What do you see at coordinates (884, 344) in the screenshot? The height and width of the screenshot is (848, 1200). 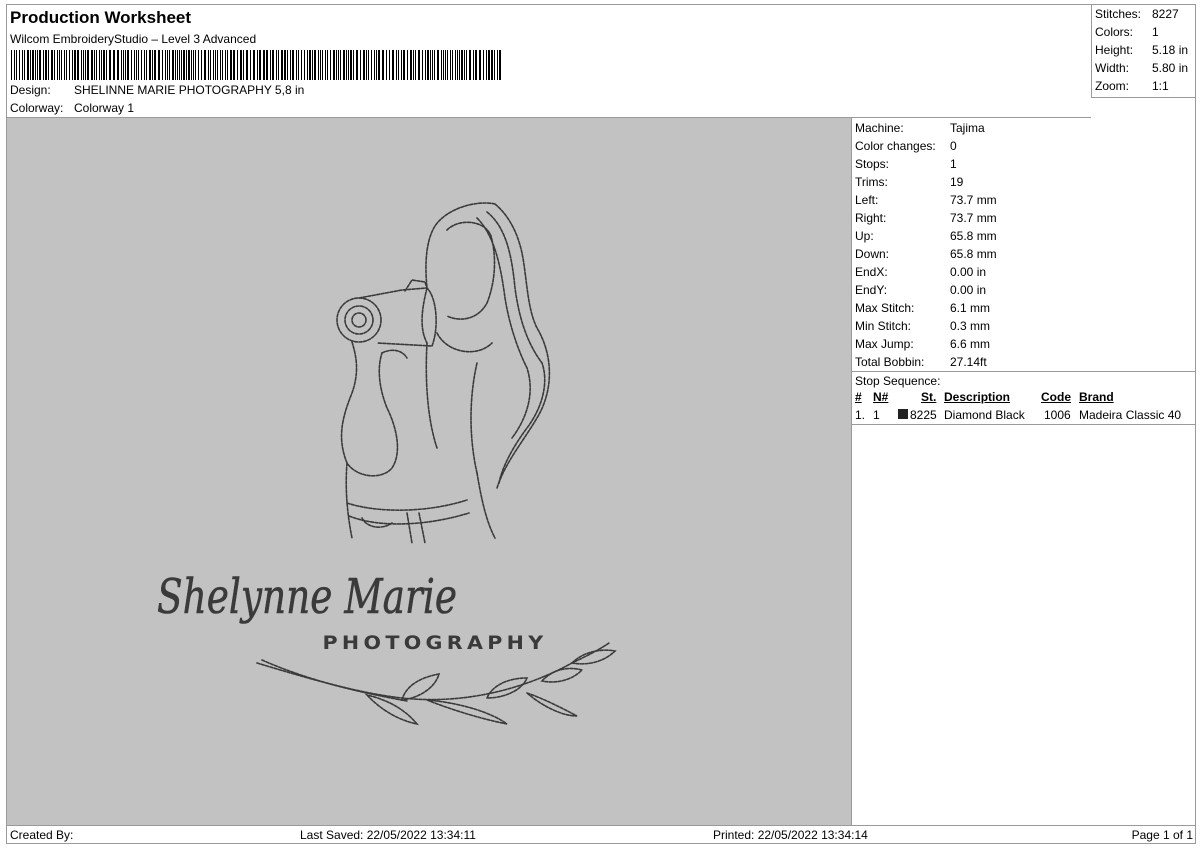 I see `info-label: Max Jump:` at bounding box center [884, 344].